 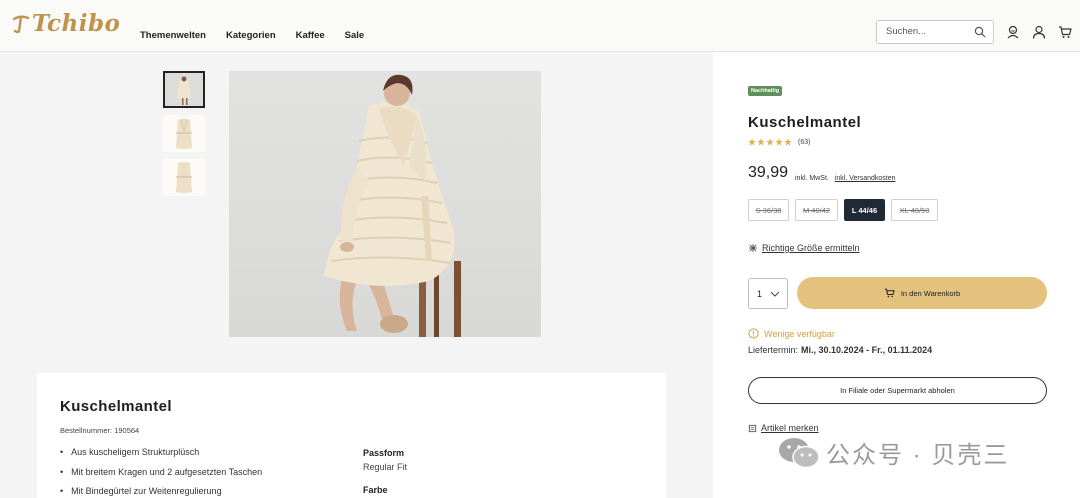 I want to click on search-box, so click(x=935, y=32).